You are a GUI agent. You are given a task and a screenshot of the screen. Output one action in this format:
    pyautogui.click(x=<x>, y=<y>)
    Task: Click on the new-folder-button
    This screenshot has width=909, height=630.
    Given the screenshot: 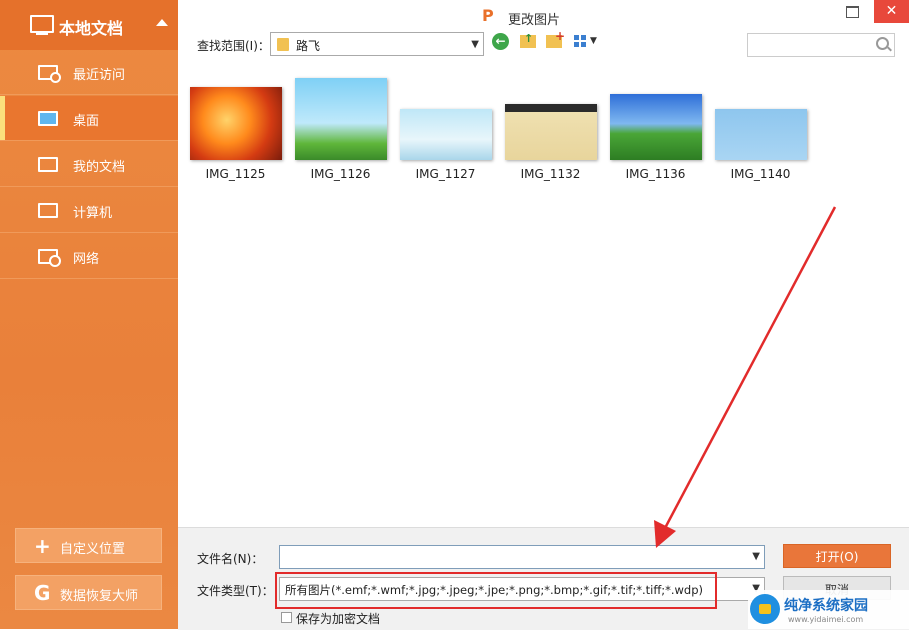 What is the action you would take?
    pyautogui.click(x=555, y=38)
    